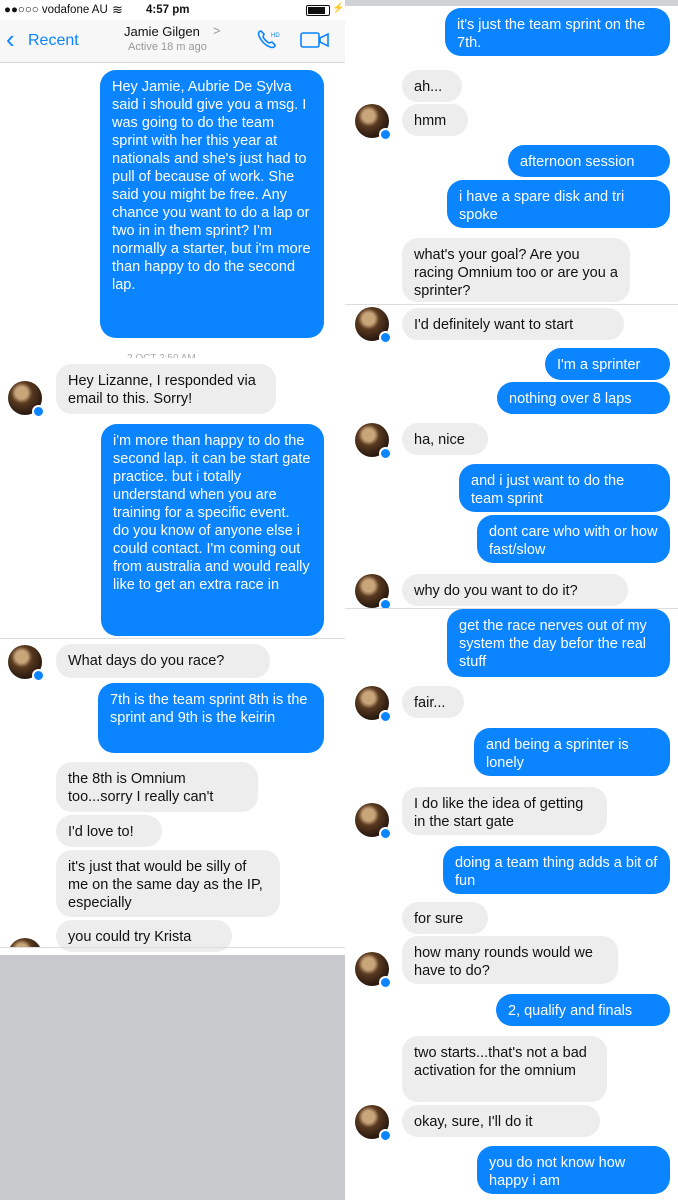 The height and width of the screenshot is (1200, 678). What do you see at coordinates (445, 439) in the screenshot?
I see `message-bubble-received: ha, nice` at bounding box center [445, 439].